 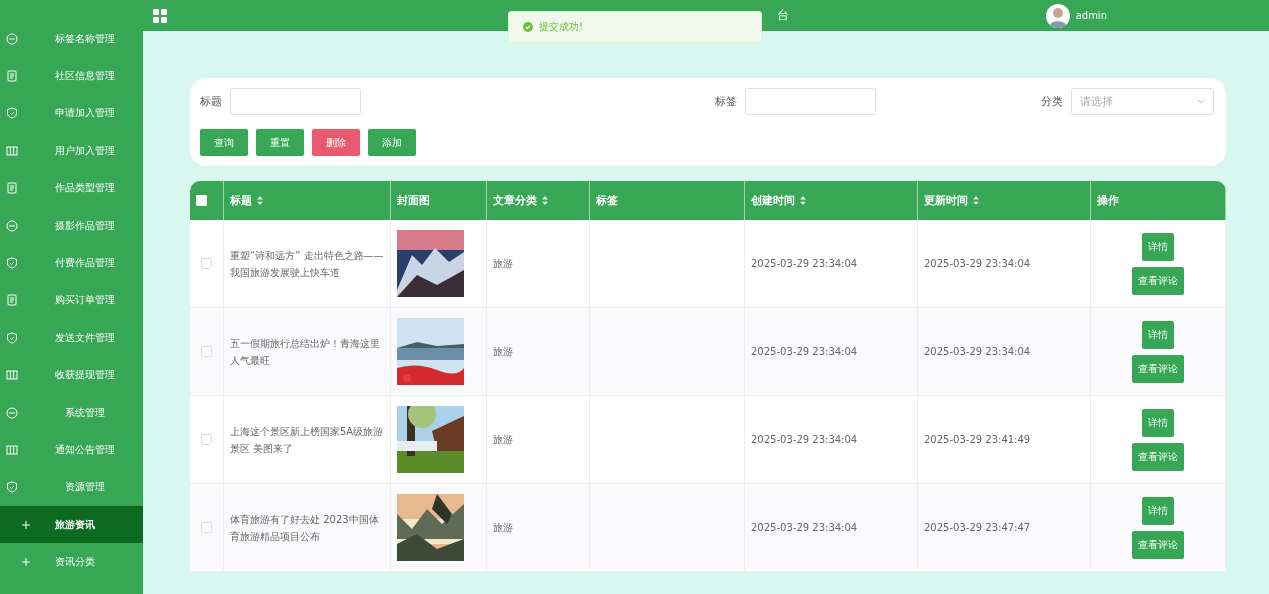 What do you see at coordinates (211, 101) in the screenshot?
I see `field-label: 标题` at bounding box center [211, 101].